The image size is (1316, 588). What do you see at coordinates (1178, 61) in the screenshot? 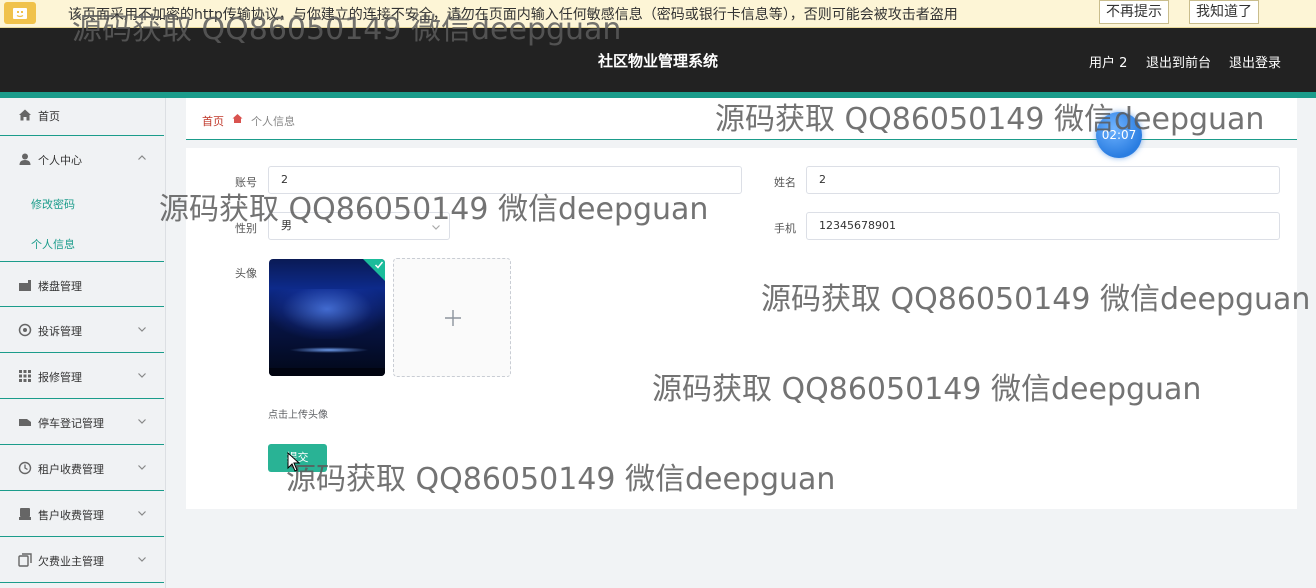
I see `back-to-front-link: 退出到前台` at bounding box center [1178, 61].